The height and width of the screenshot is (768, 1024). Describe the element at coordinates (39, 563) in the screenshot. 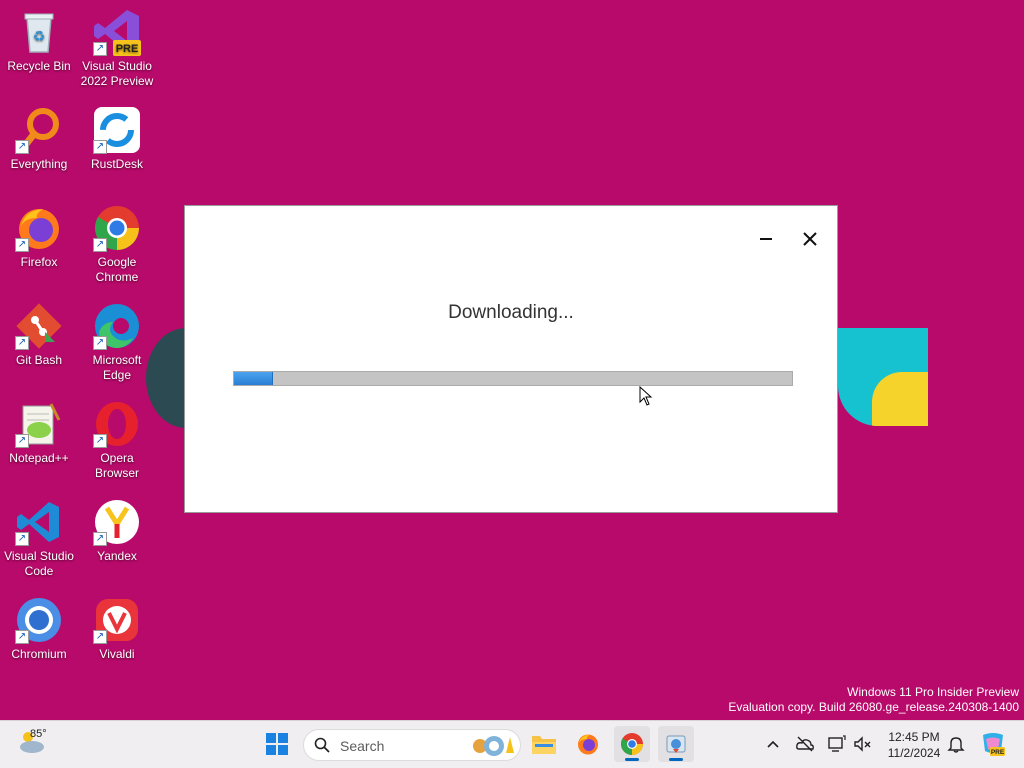

I see `icon-label: Visual Studio Code` at that location.